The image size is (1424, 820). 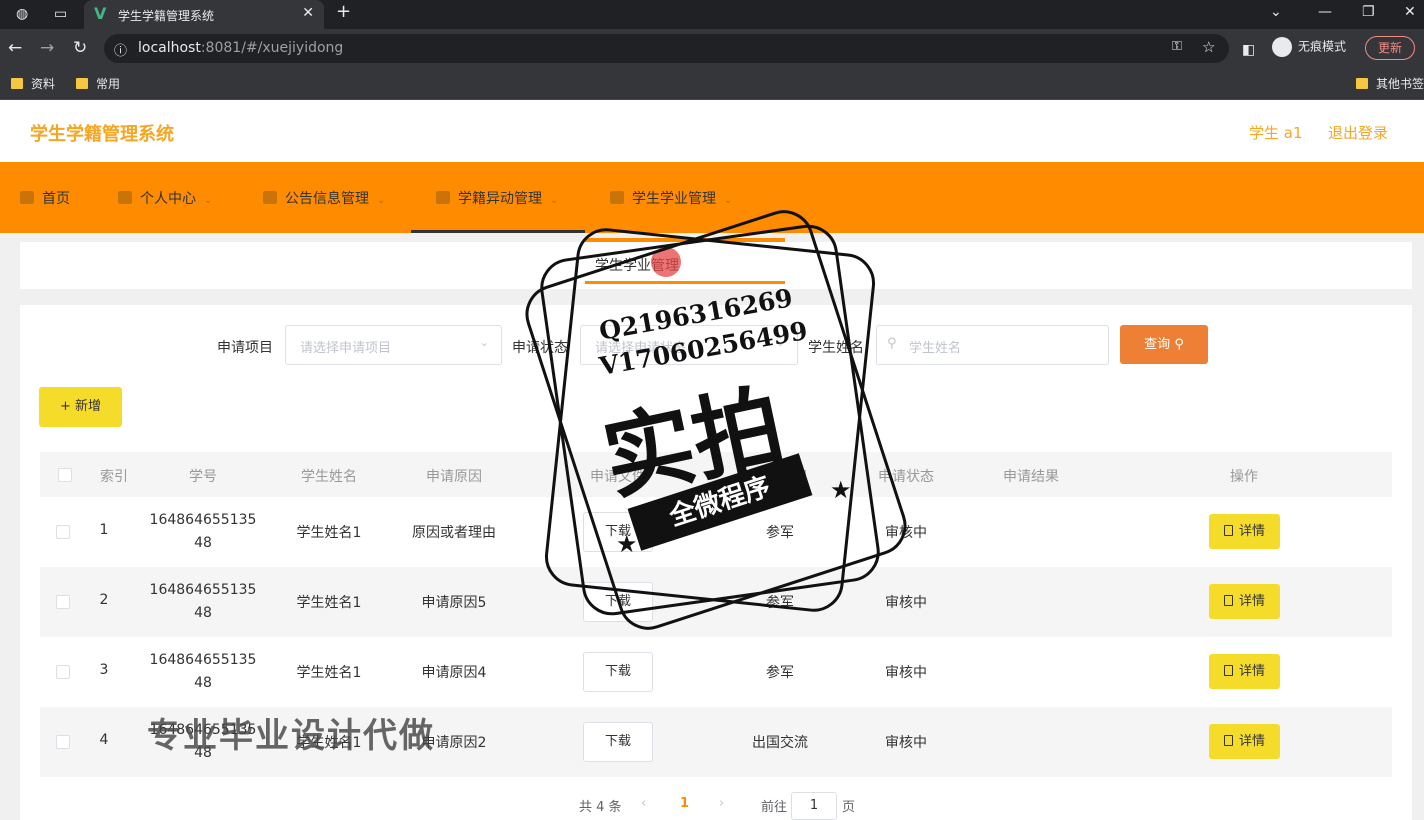 I want to click on tab-title: 学生学籍管理系统, so click(x=166, y=16).